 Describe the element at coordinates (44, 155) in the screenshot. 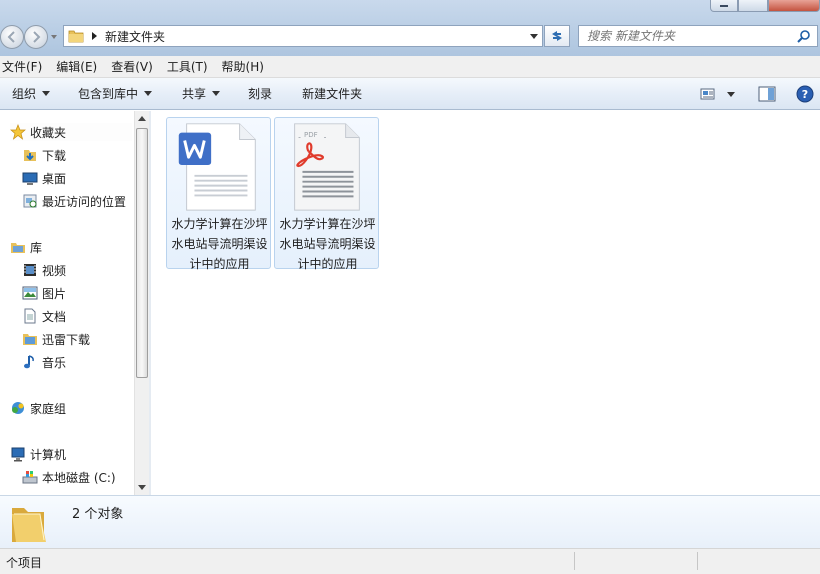

I see `sidebar-item-downloads: 下载` at that location.